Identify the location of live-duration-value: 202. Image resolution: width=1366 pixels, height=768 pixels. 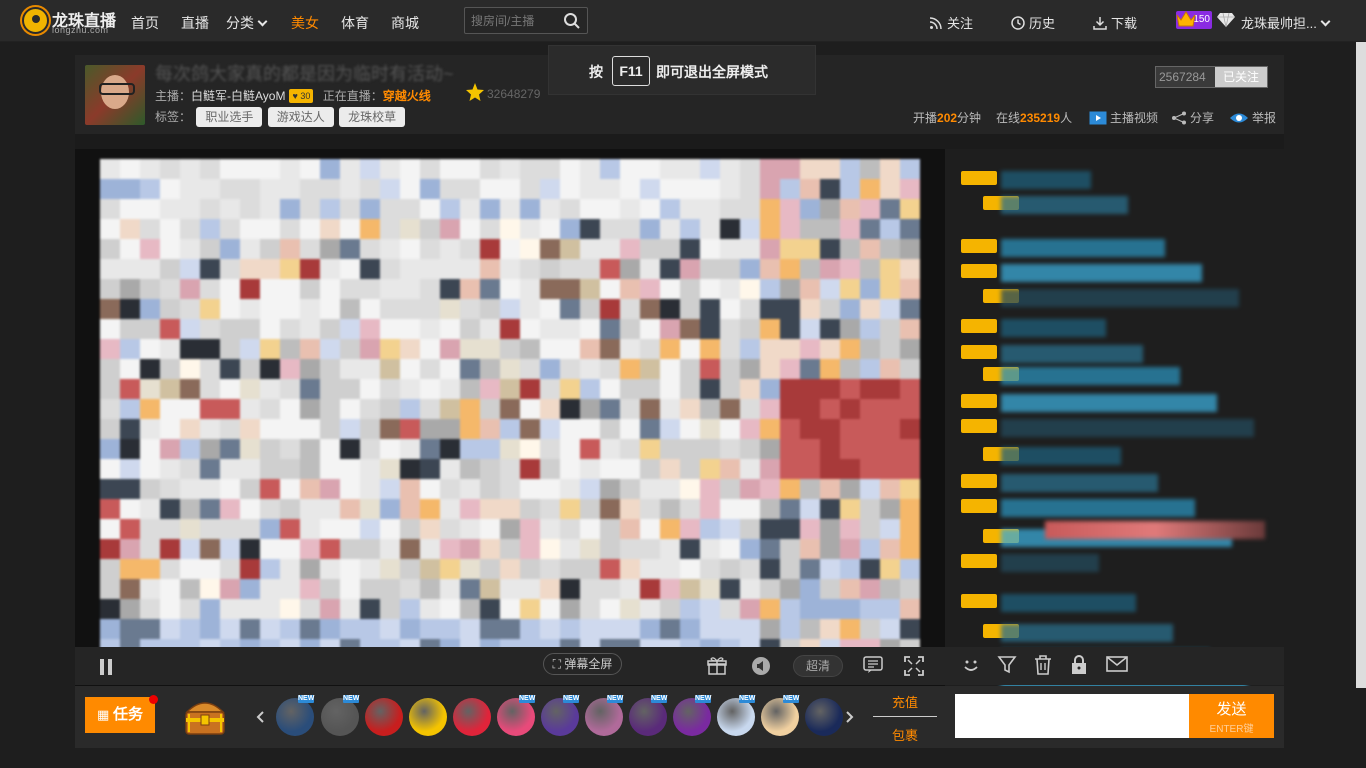
(947, 118).